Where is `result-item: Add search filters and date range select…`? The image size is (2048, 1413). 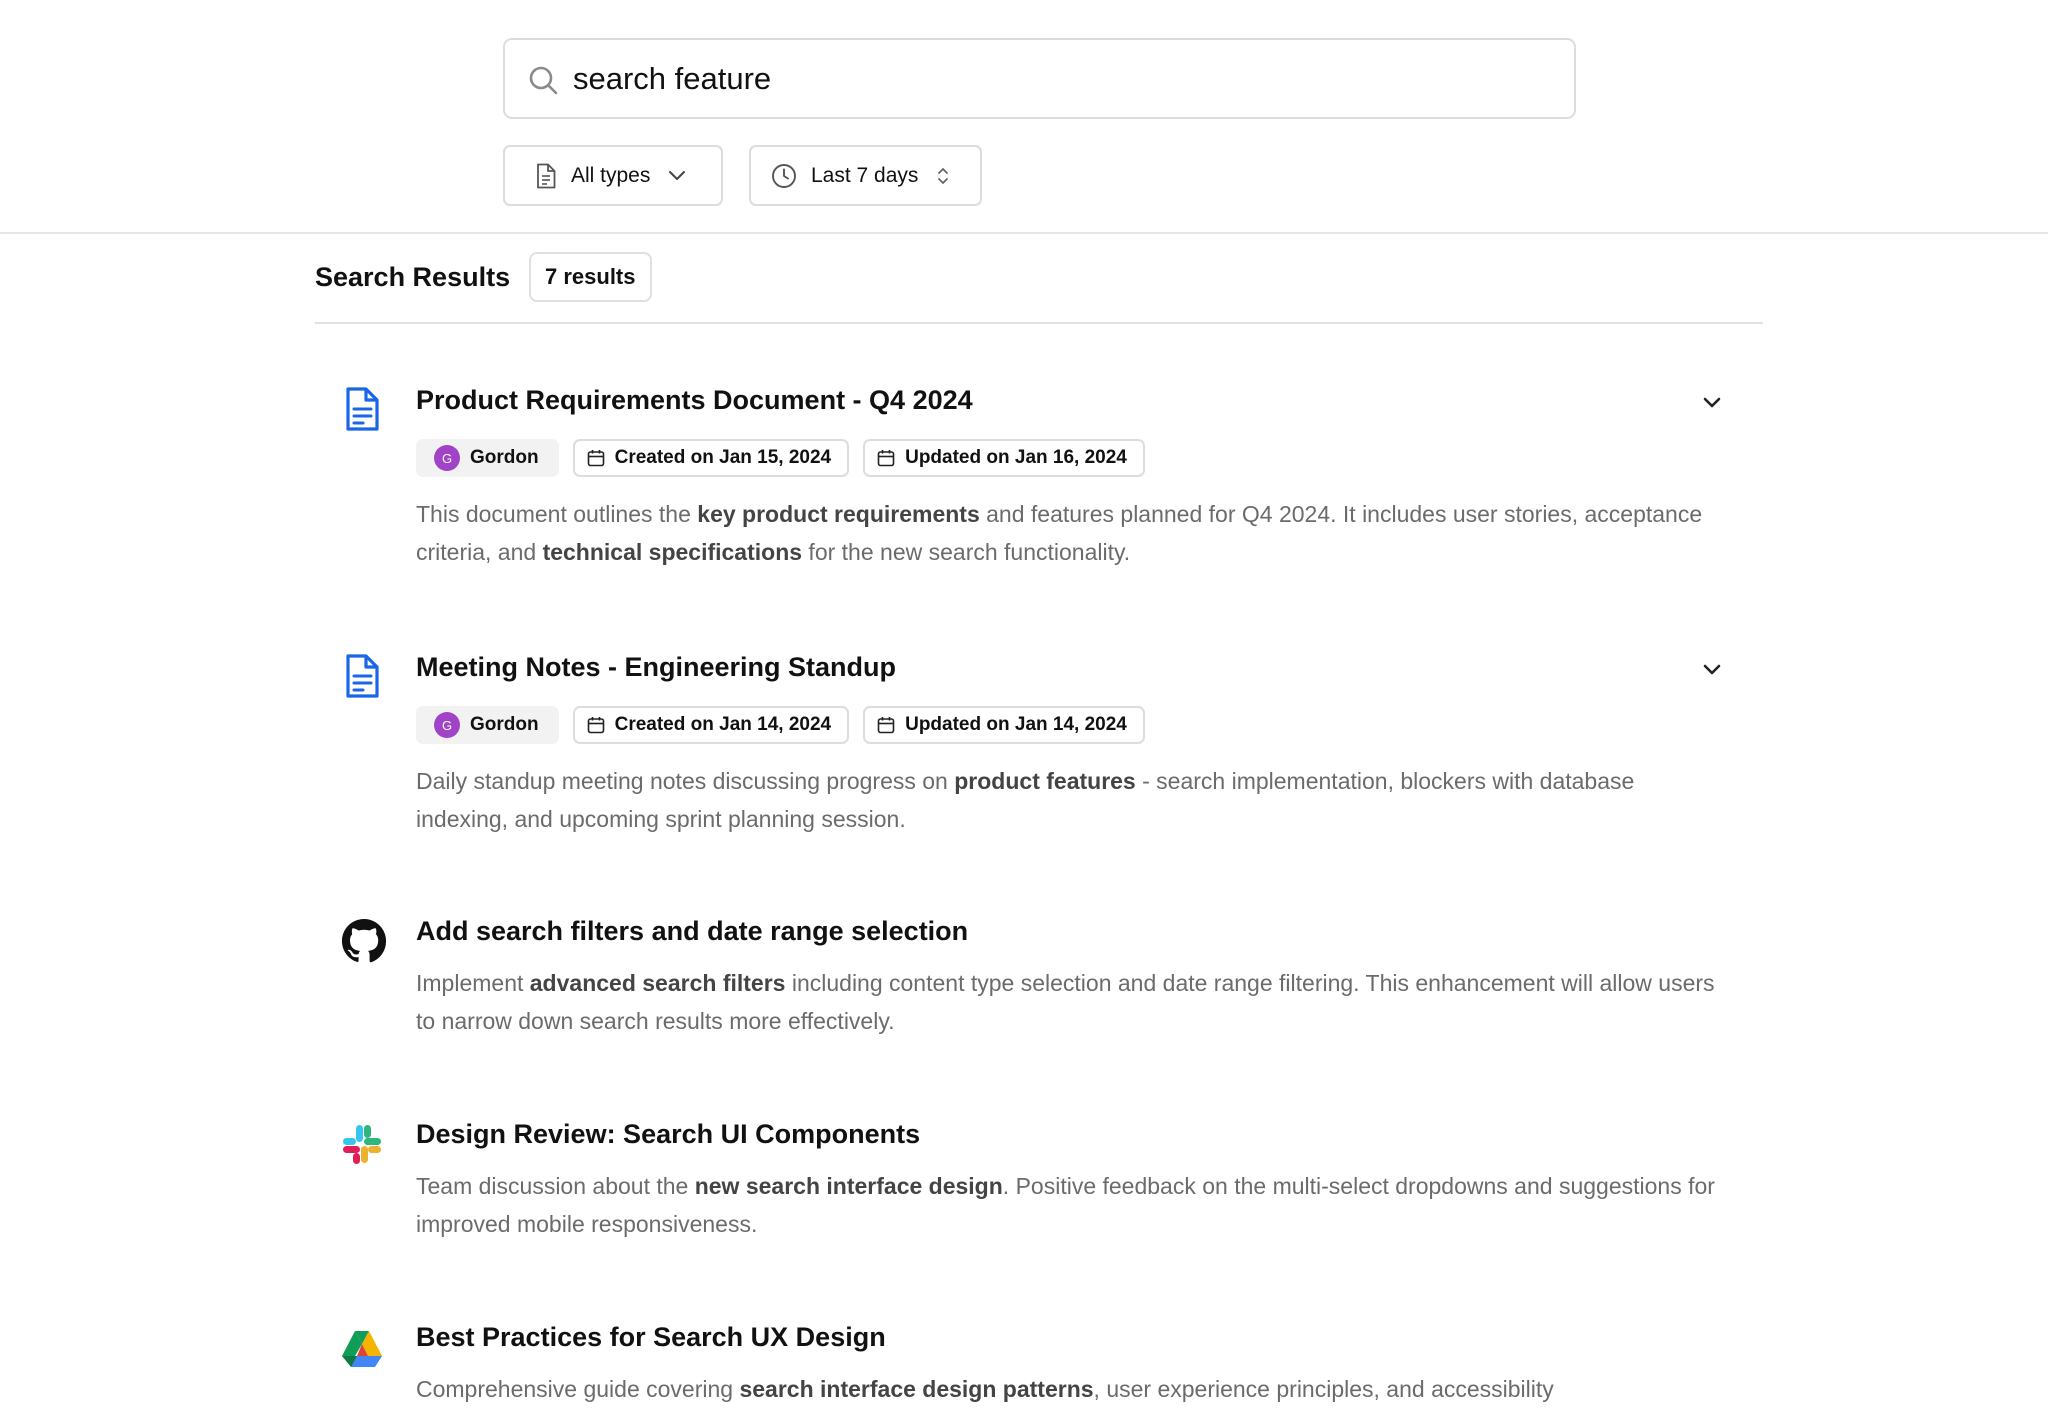
result-item: Add search filters and date range select… is located at coordinates (1039, 981).